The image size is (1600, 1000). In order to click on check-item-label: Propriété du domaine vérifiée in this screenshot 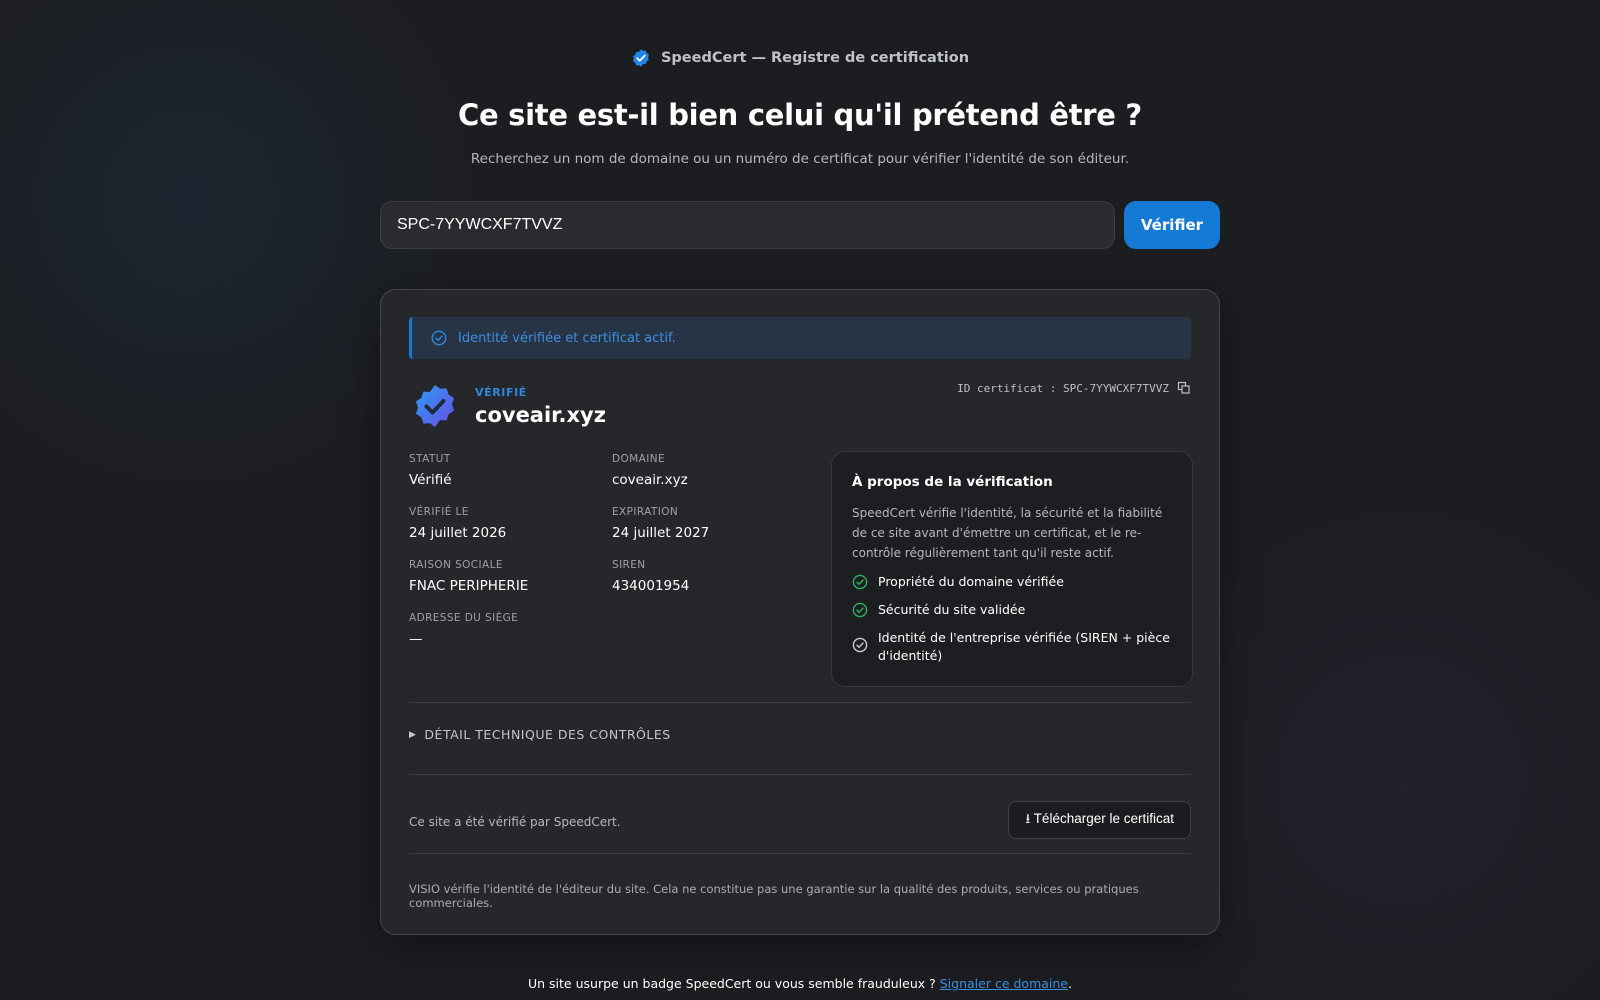, I will do `click(971, 581)`.